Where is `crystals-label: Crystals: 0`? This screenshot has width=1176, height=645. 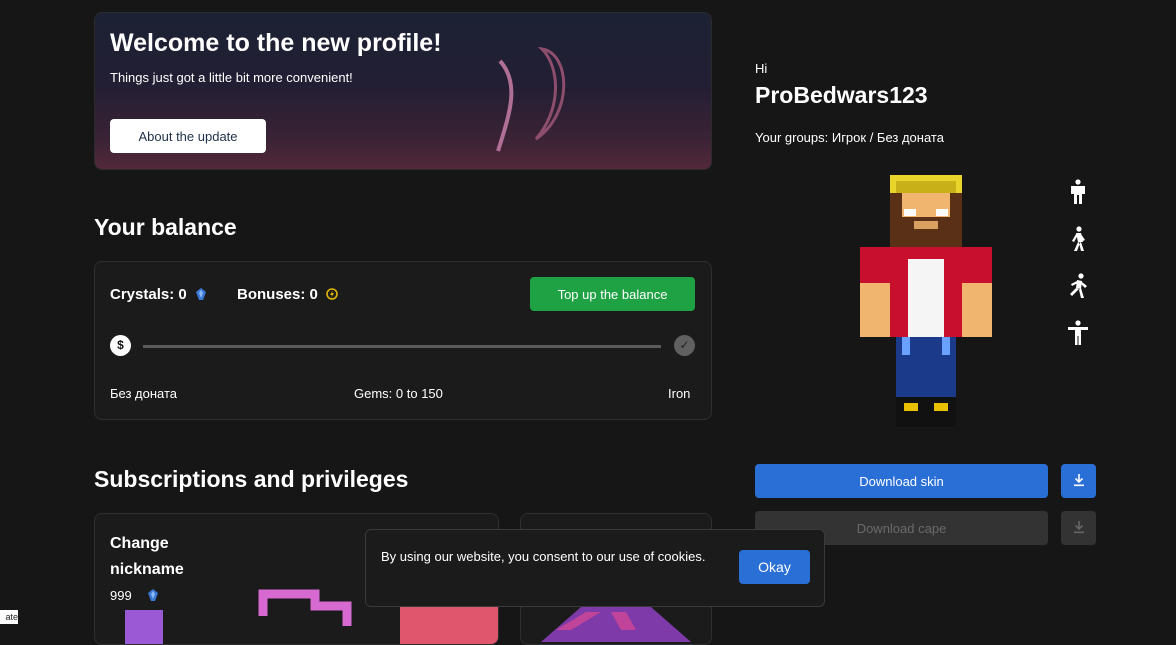
crystals-label: Crystals: 0 is located at coordinates (148, 294).